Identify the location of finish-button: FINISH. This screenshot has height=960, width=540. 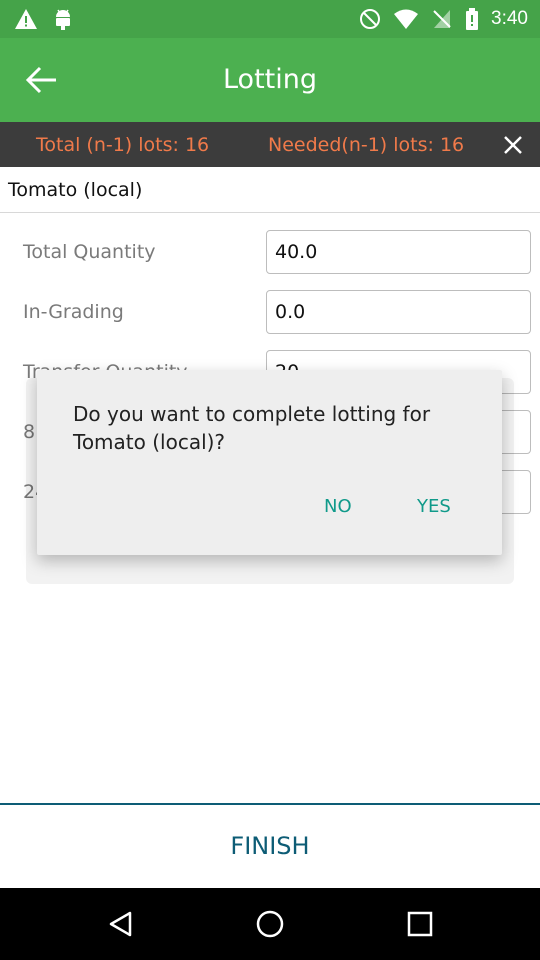
(270, 846).